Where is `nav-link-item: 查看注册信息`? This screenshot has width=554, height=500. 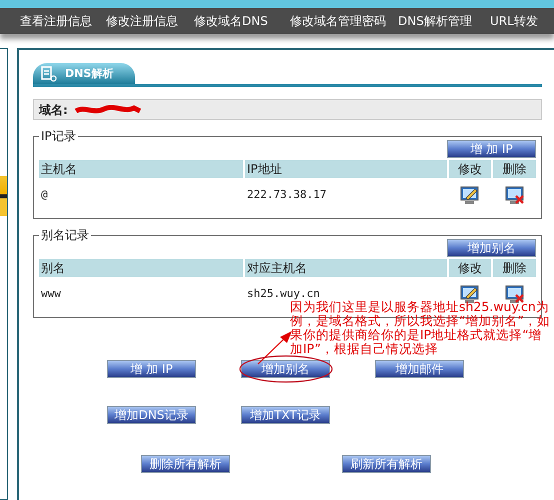 nav-link-item: 查看注册信息 is located at coordinates (63, 21).